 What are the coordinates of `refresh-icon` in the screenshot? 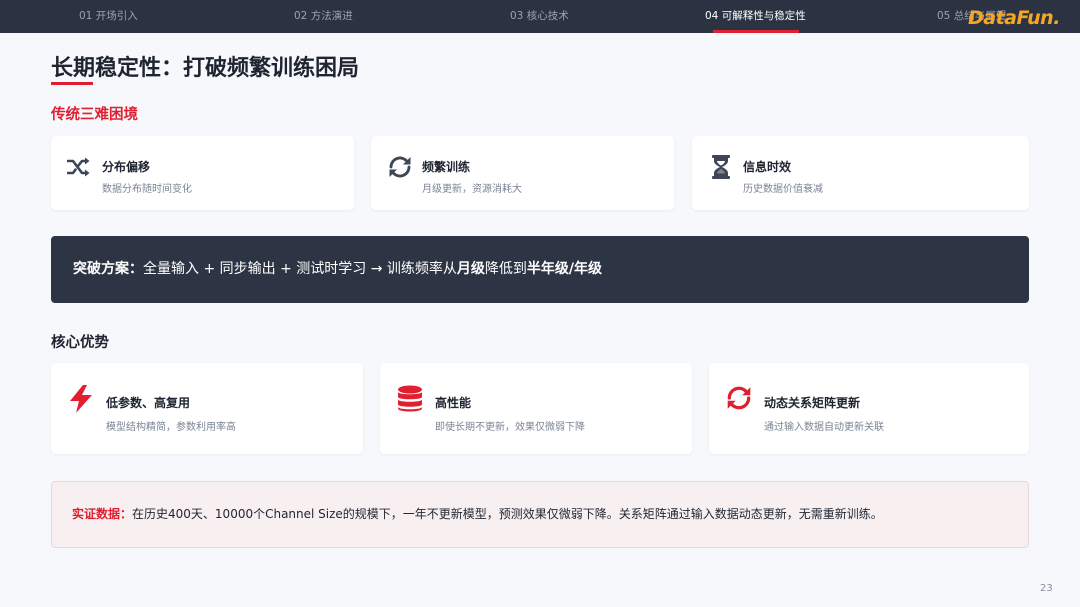 It's located at (400, 167).